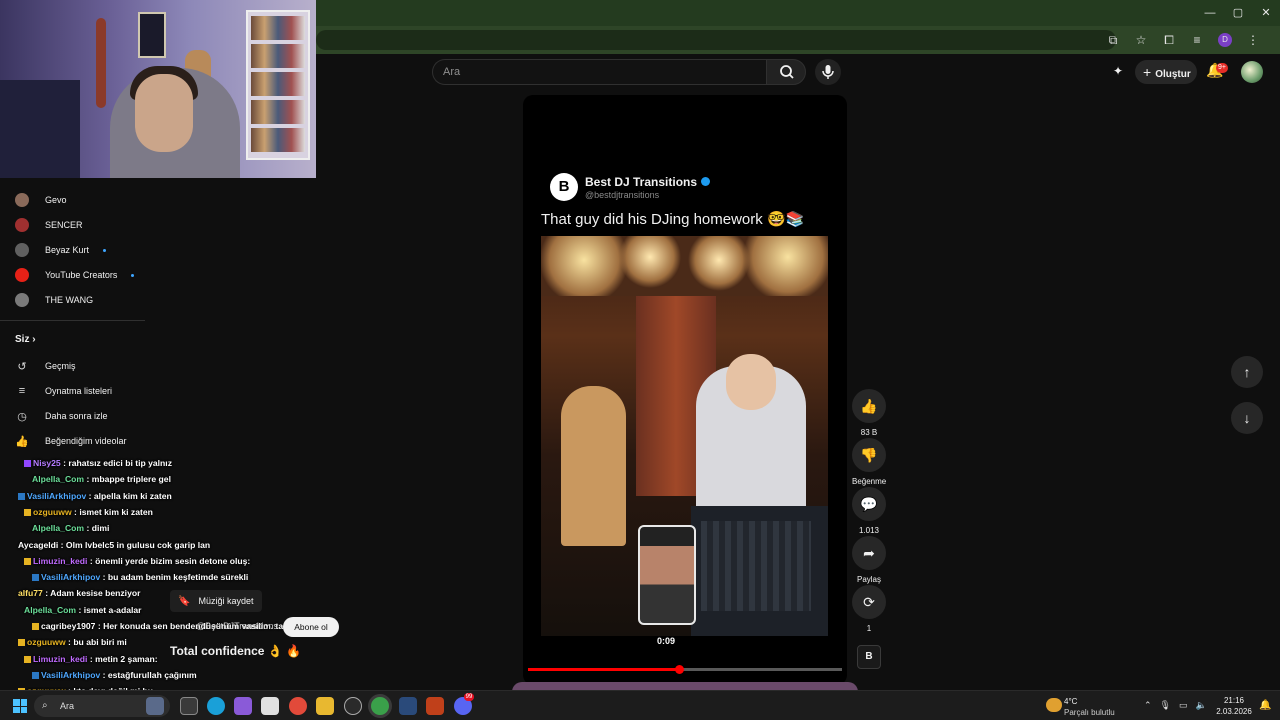  What do you see at coordinates (869, 406) in the screenshot?
I see `thumbs-up-icon: 👍` at bounding box center [869, 406].